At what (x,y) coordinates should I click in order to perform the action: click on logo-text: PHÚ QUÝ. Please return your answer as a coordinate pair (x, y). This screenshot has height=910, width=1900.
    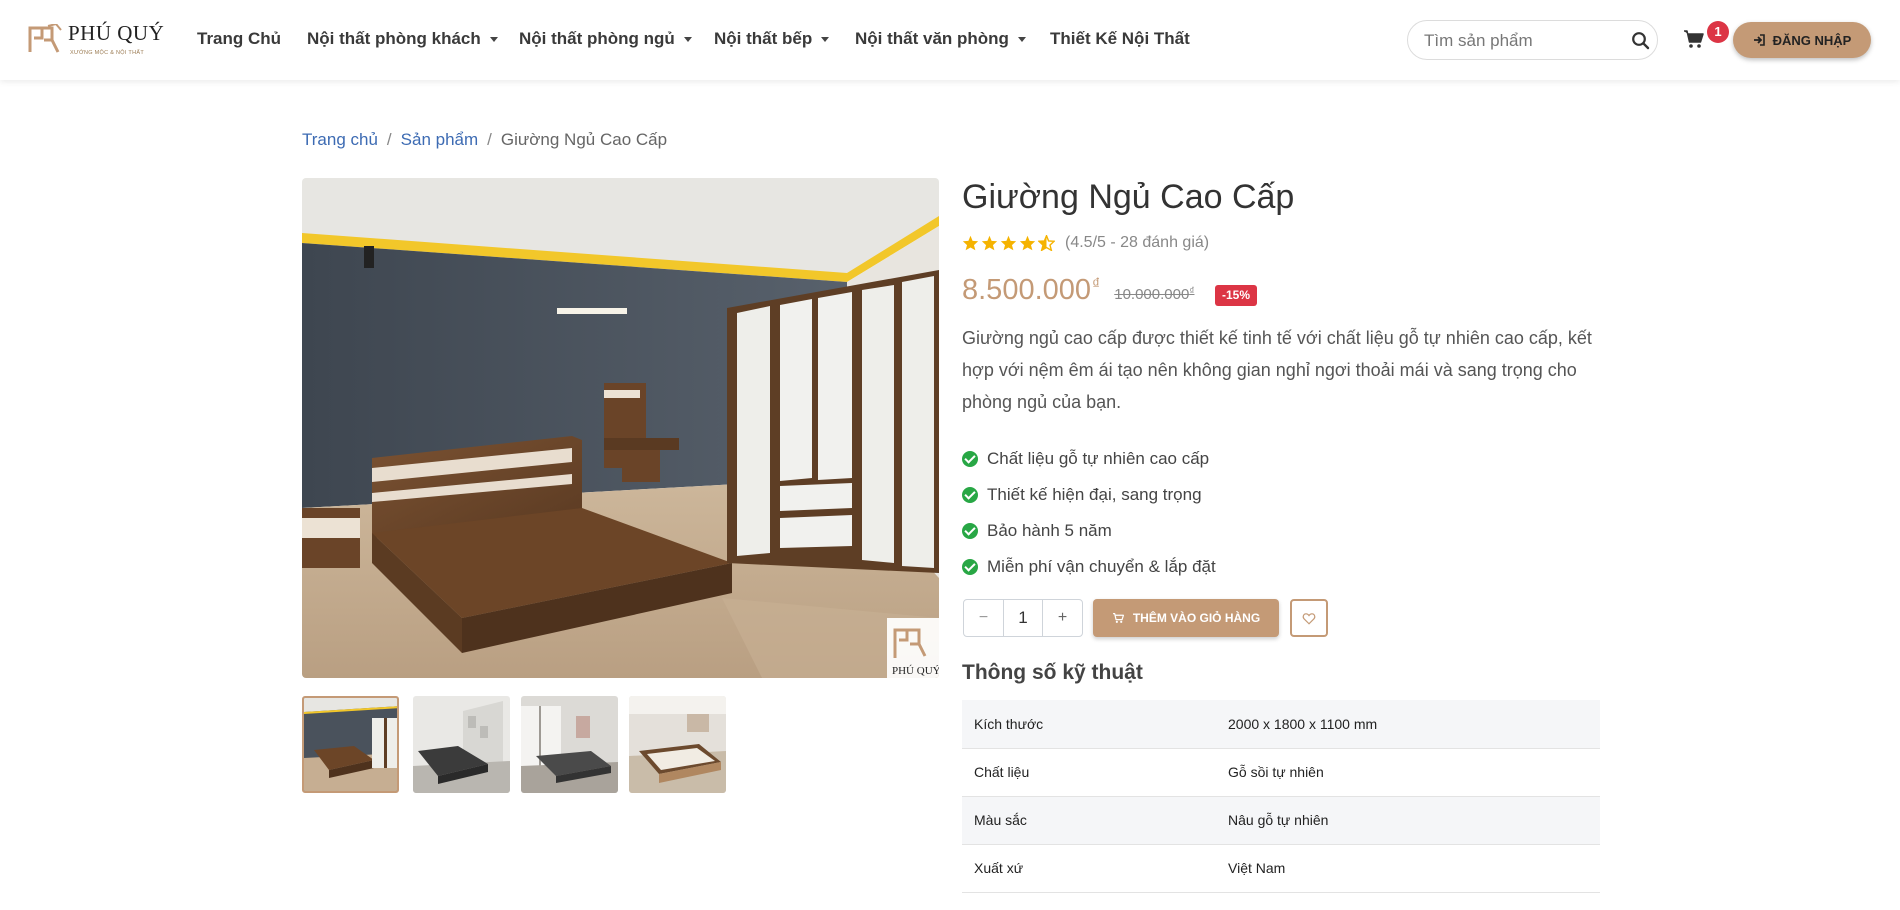
    Looking at the image, I should click on (116, 33).